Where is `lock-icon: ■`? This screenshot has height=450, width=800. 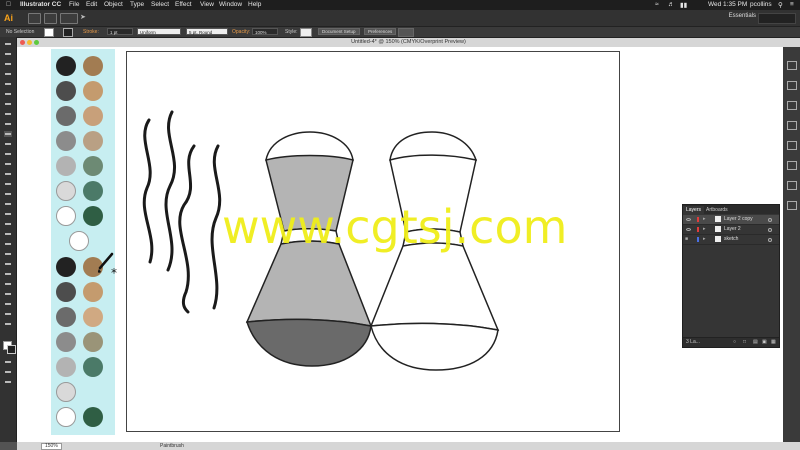
lock-icon: ■ is located at coordinates (686, 239).